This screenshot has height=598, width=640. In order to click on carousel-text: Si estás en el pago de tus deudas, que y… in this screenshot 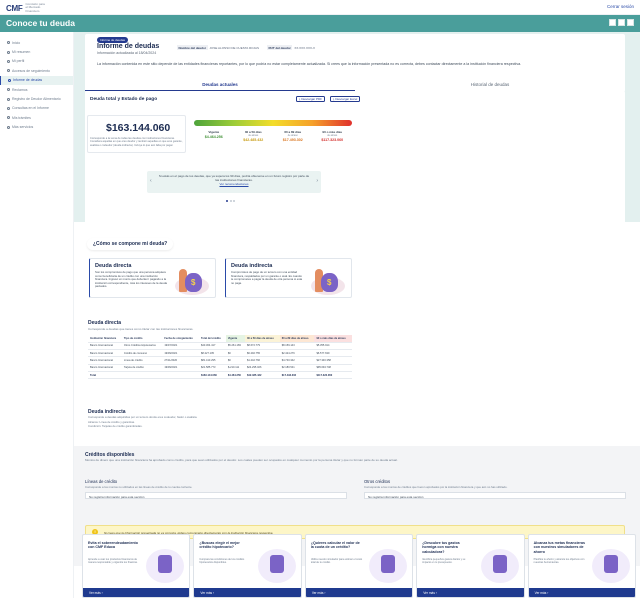, I will do `click(234, 180)`.